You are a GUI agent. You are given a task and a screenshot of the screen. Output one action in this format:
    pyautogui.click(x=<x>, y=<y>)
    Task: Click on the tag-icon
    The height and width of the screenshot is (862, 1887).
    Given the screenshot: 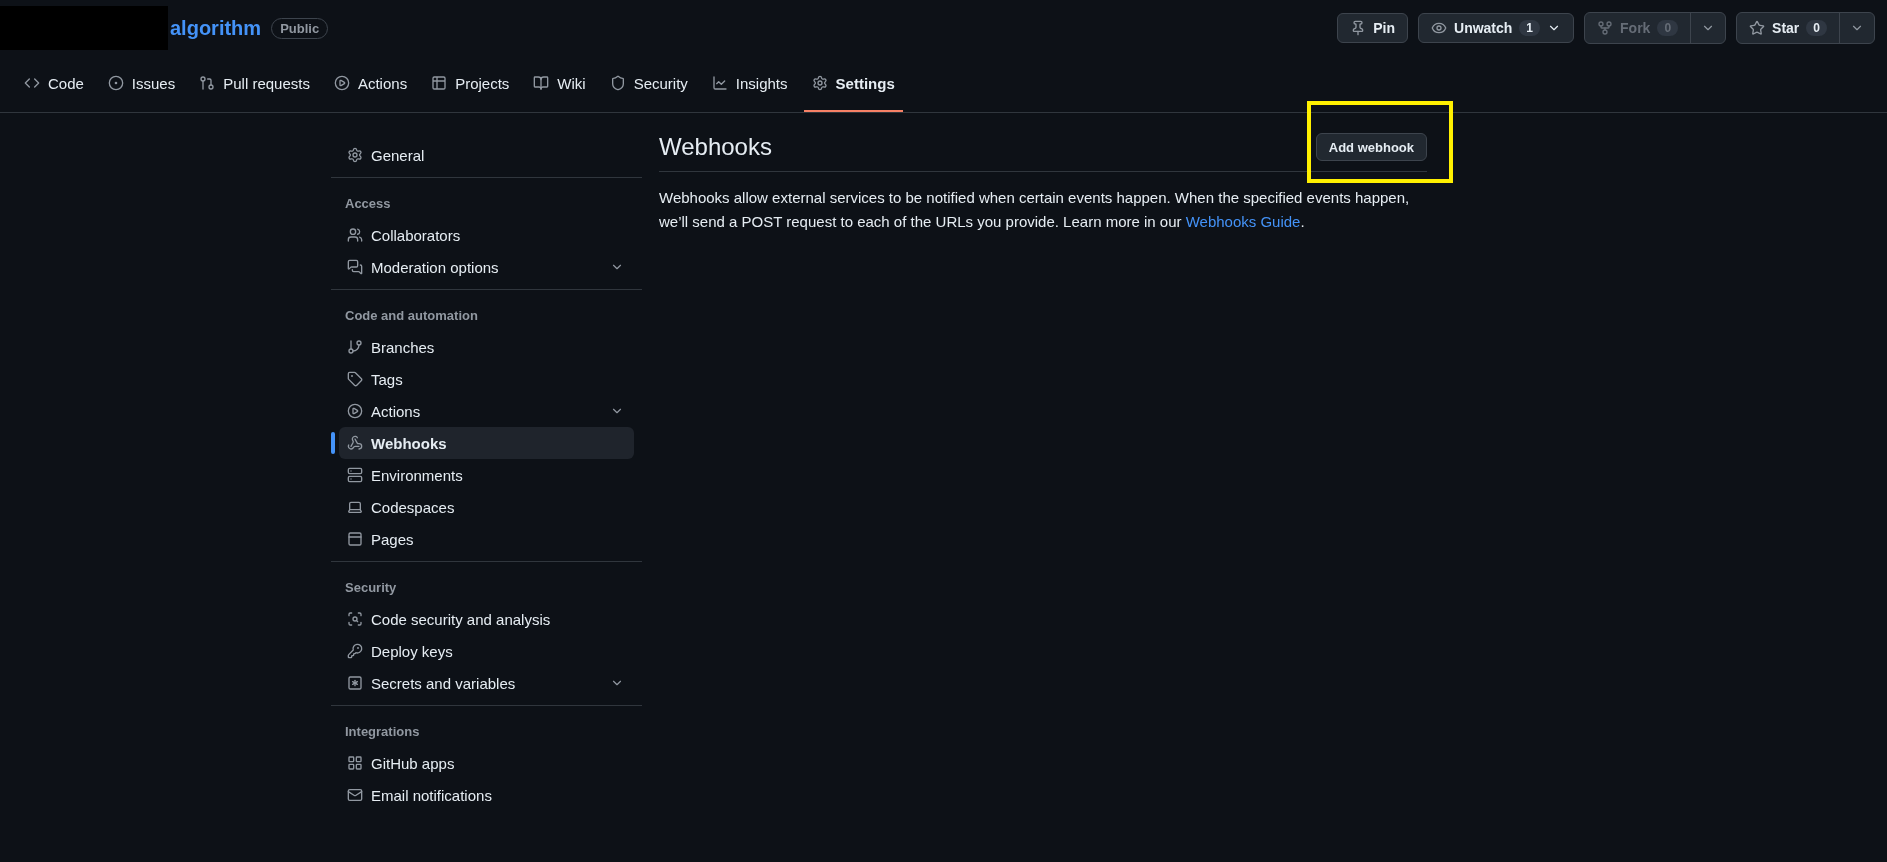 What is the action you would take?
    pyautogui.click(x=355, y=379)
    